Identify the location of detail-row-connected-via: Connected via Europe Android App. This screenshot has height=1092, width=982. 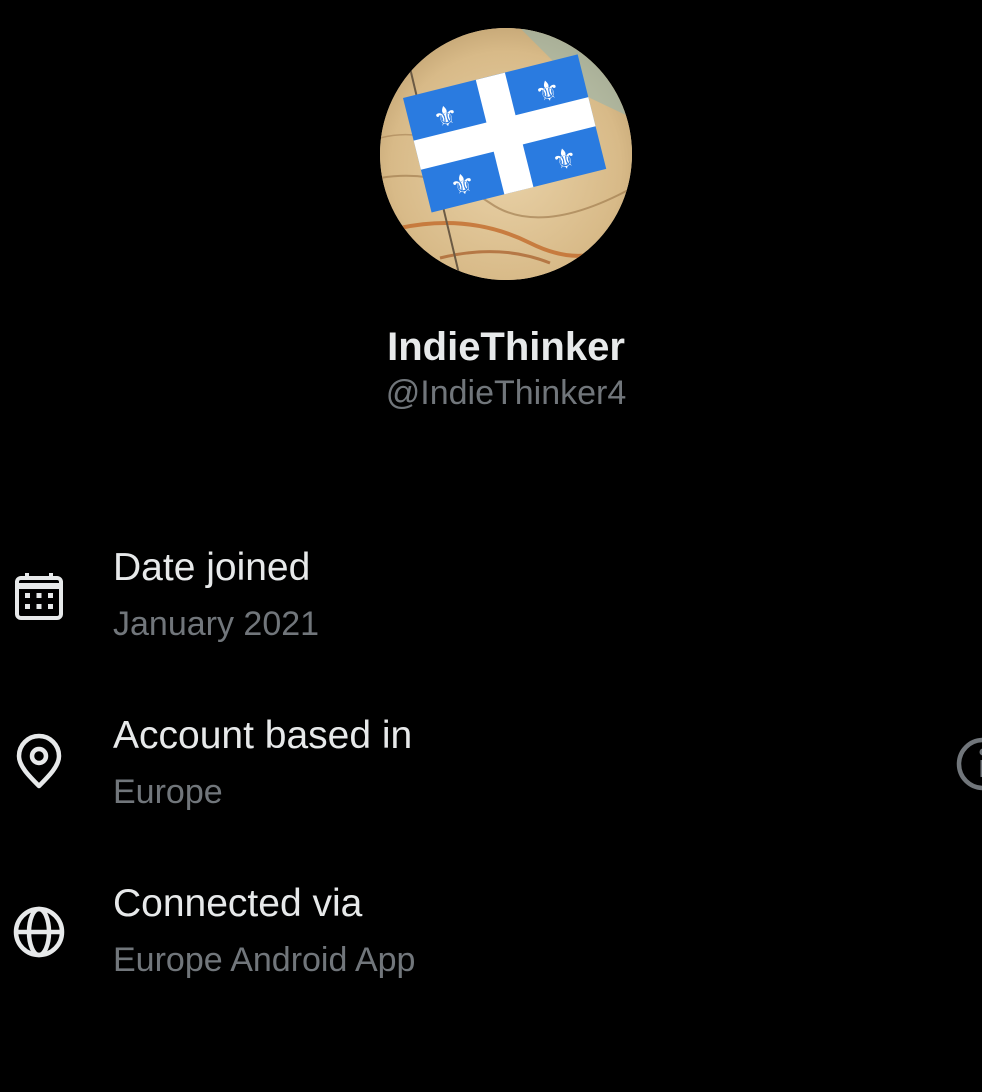
(491, 939).